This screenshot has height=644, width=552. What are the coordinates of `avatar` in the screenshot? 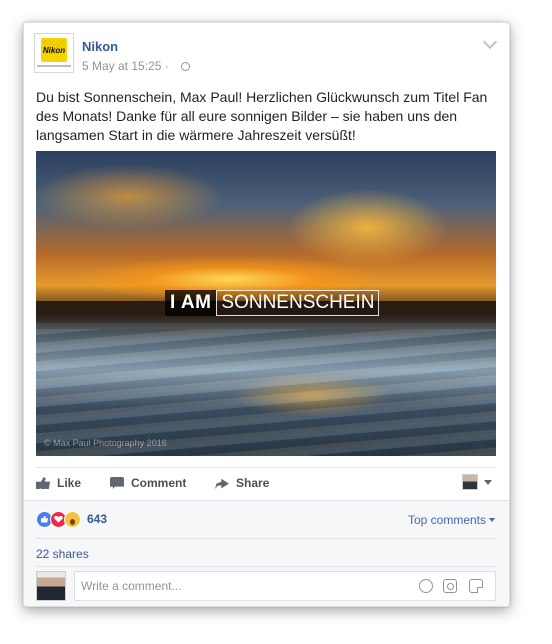 It's located at (51, 586).